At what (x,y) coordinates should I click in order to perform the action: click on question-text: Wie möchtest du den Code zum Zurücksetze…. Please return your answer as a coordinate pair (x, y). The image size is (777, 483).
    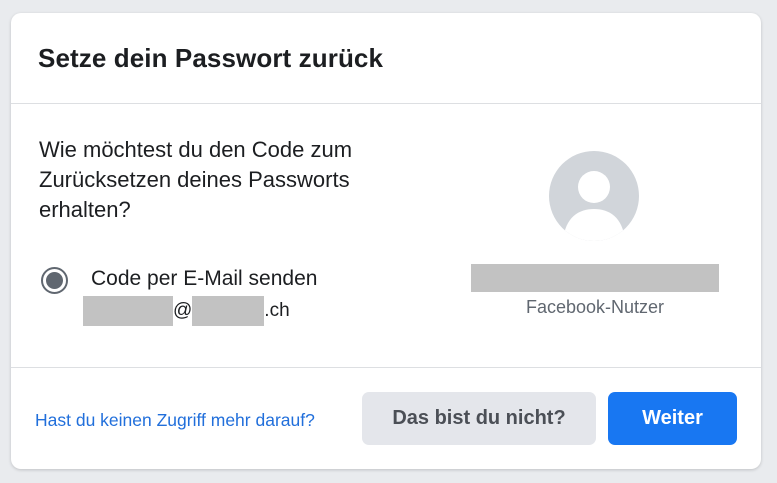
    Looking at the image, I should click on (196, 179).